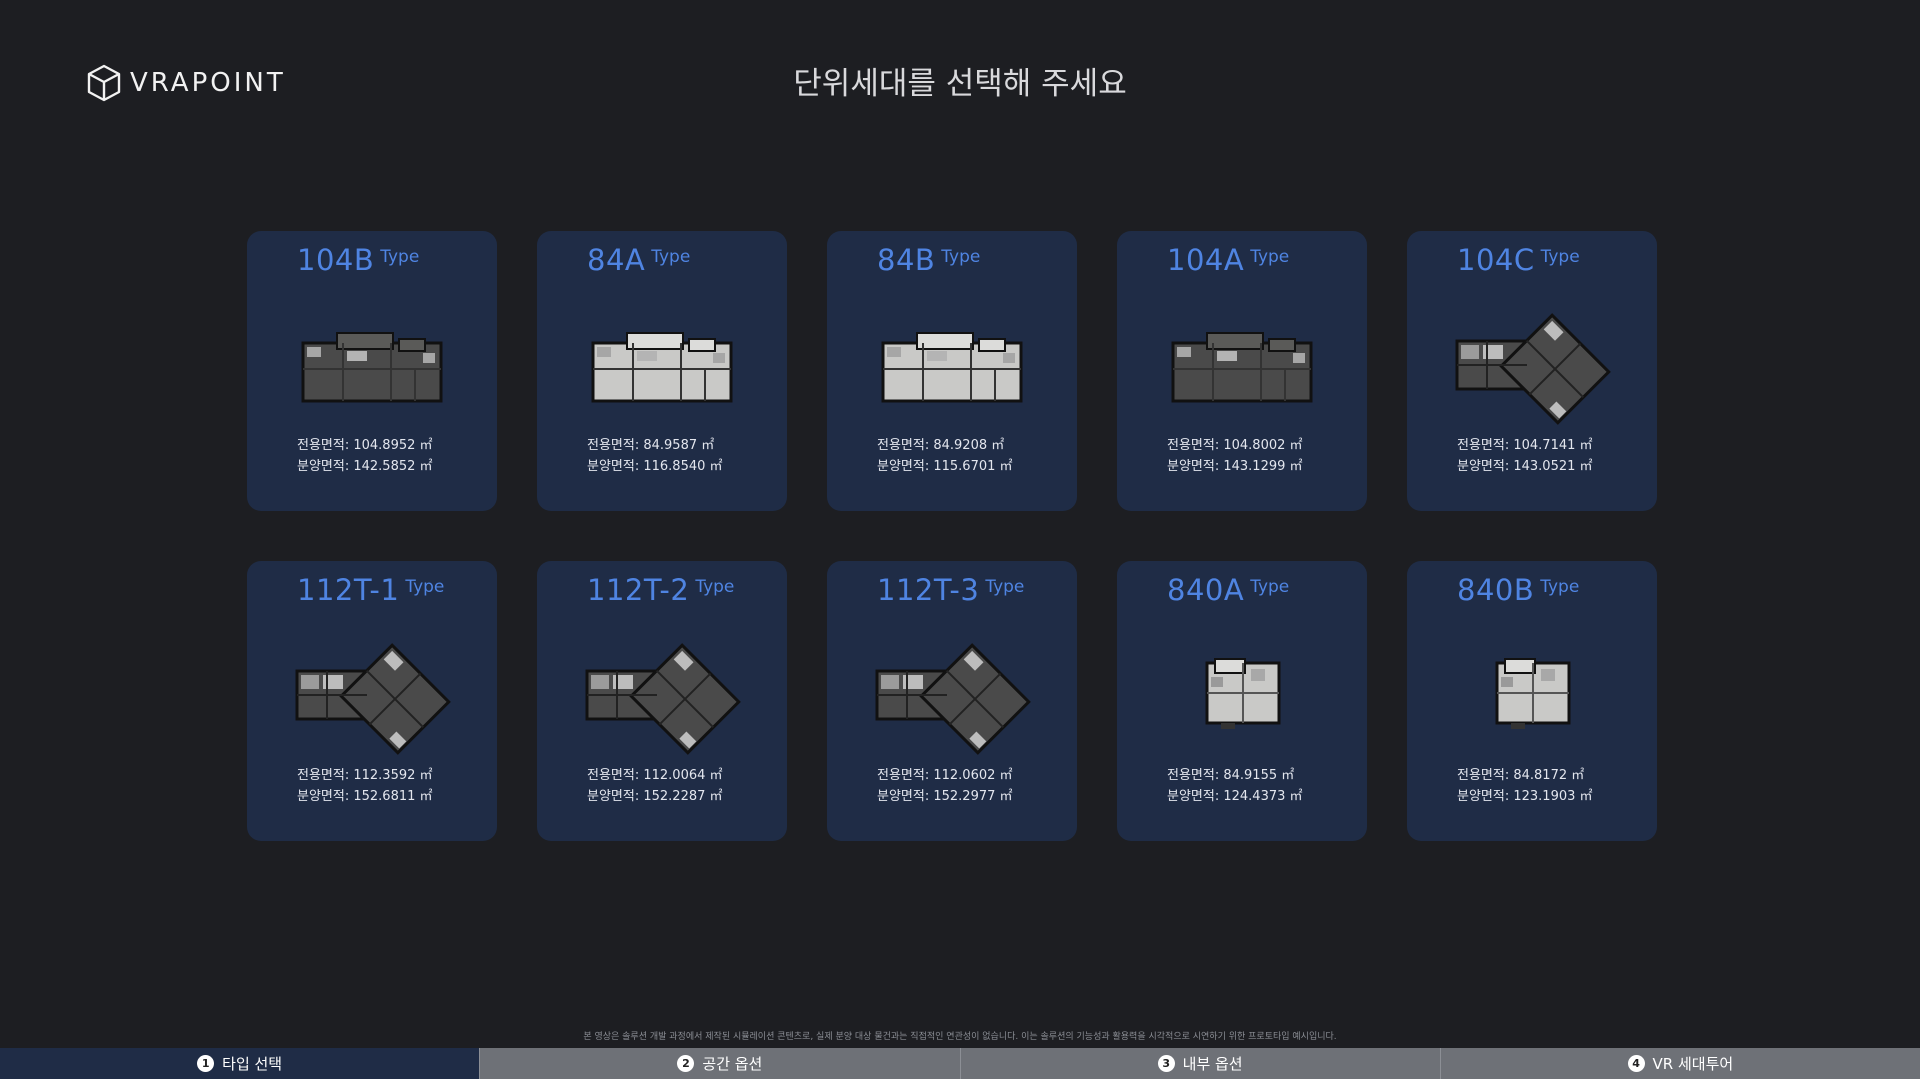 Image resolution: width=1920 pixels, height=1079 pixels. What do you see at coordinates (365, 456) in the screenshot?
I see `area-info: 전용면적: 104.8952 ㎡ 분양면적: 142.5852 ㎡` at bounding box center [365, 456].